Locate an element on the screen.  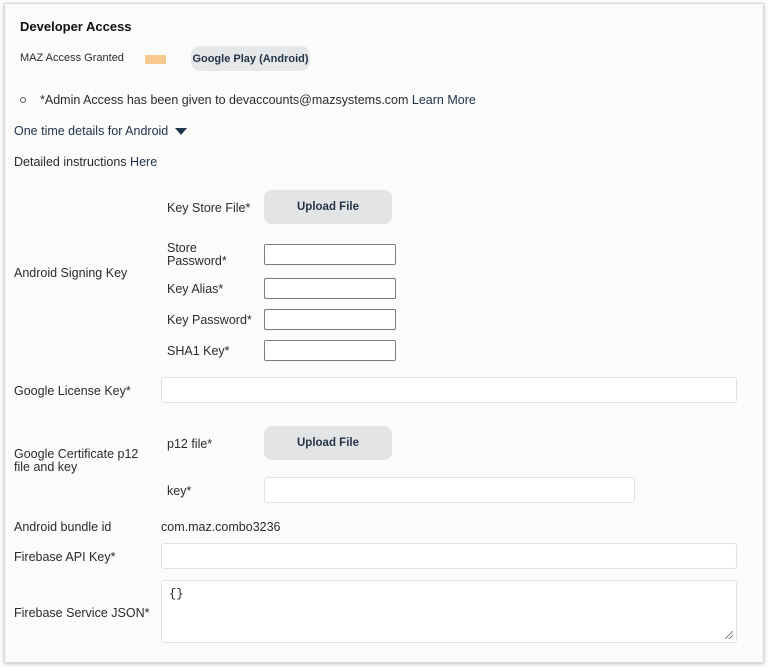
caret-down-icon is located at coordinates (181, 131).